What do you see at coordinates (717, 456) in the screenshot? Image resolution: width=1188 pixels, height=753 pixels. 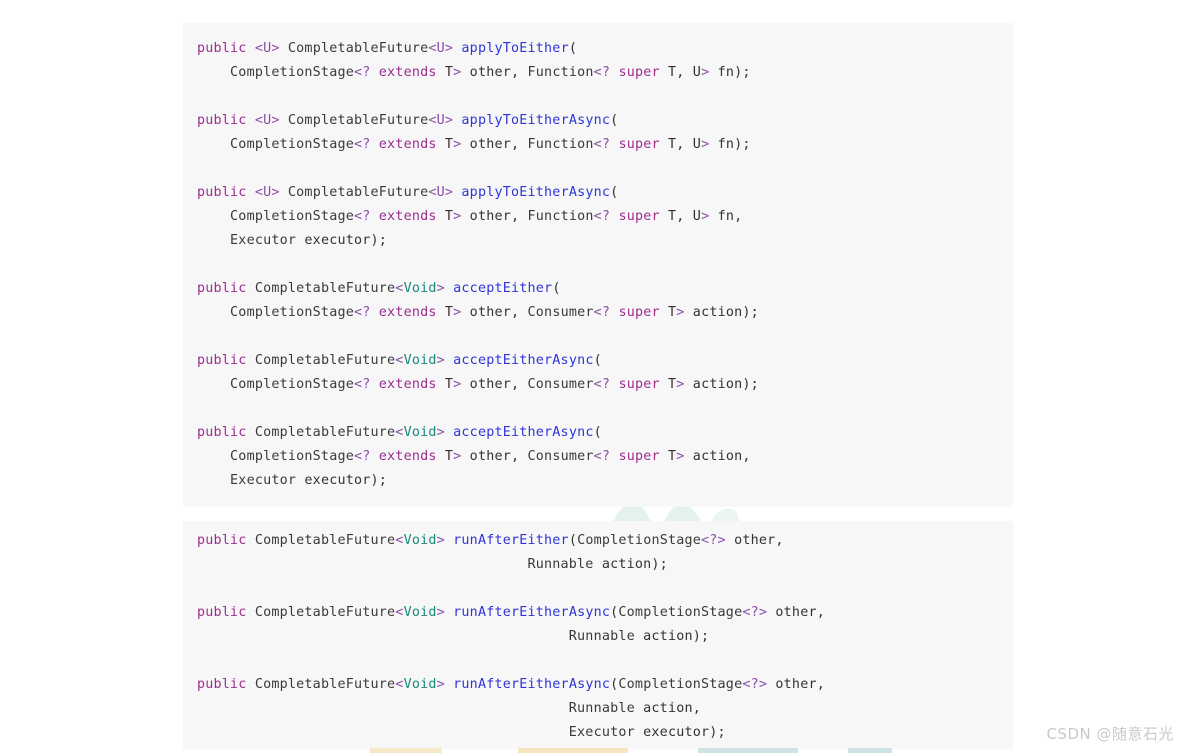 I see `code-token: action,` at bounding box center [717, 456].